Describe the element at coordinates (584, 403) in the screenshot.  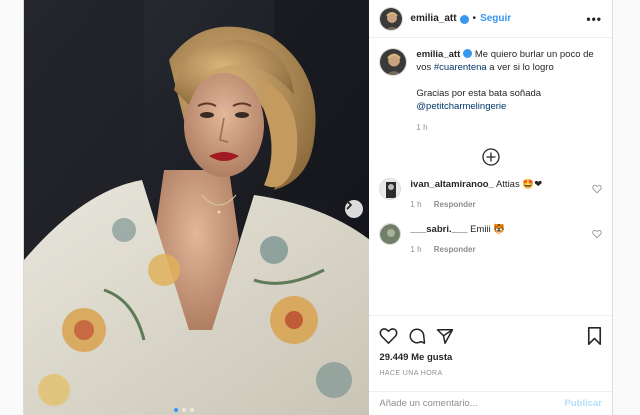
I see `publish-button: Publicar` at that location.